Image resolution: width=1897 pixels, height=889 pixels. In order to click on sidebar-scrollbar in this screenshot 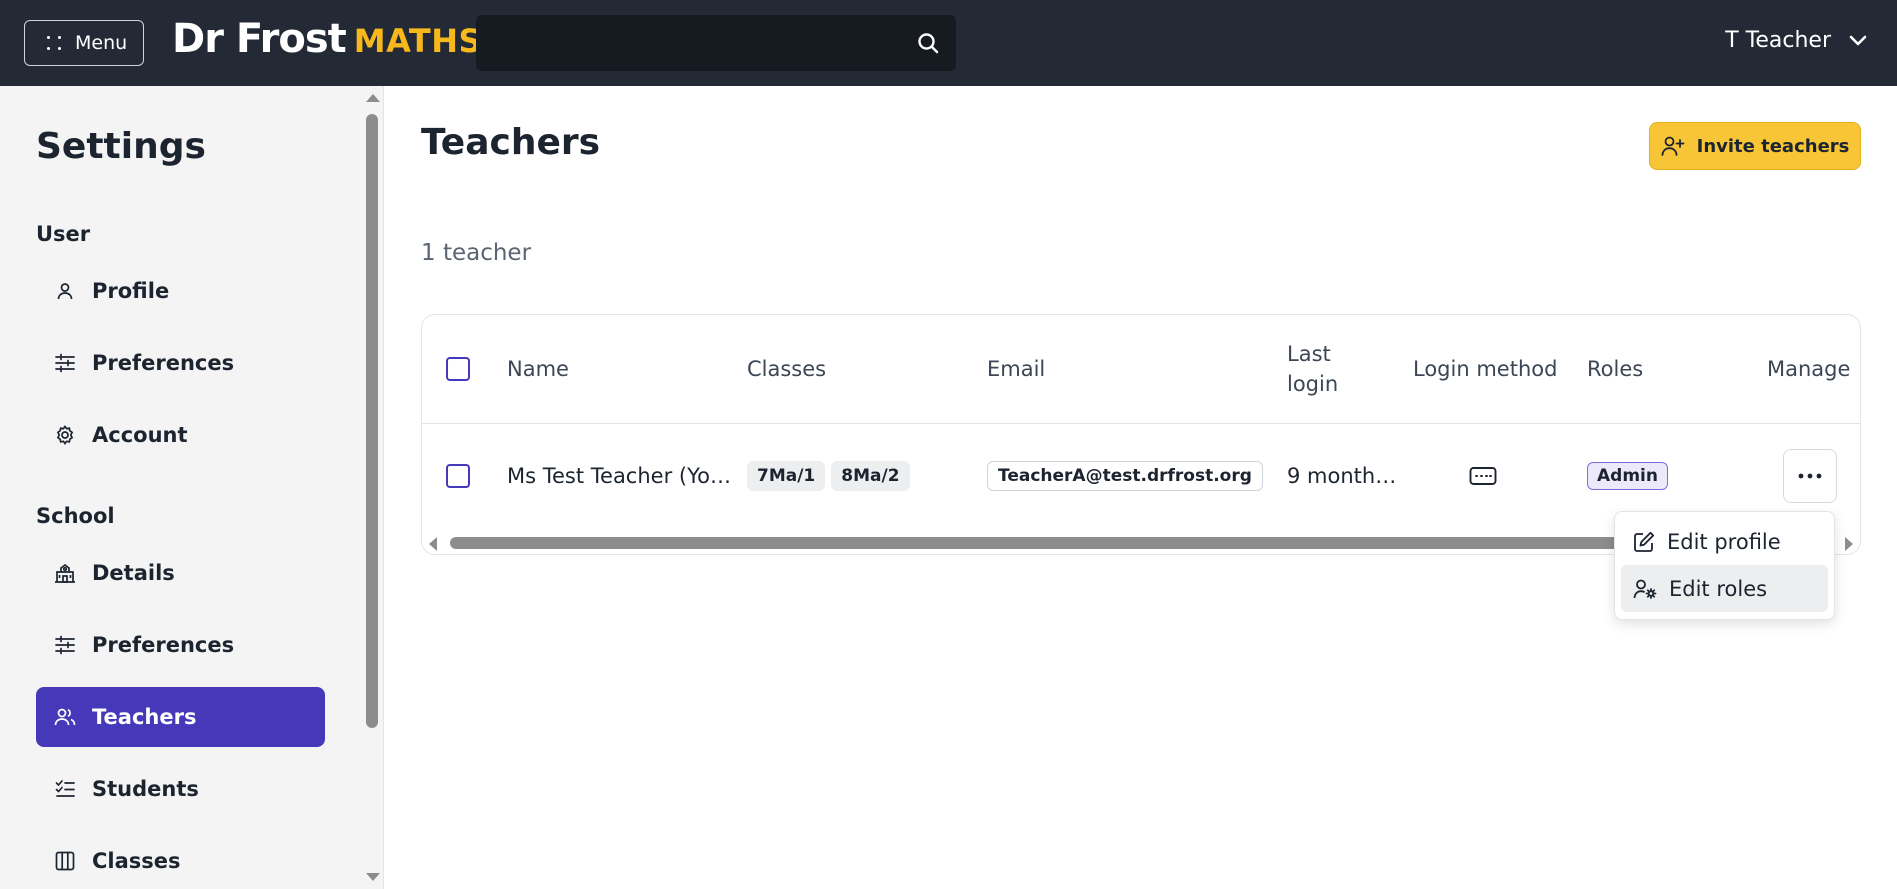, I will do `click(373, 487)`.